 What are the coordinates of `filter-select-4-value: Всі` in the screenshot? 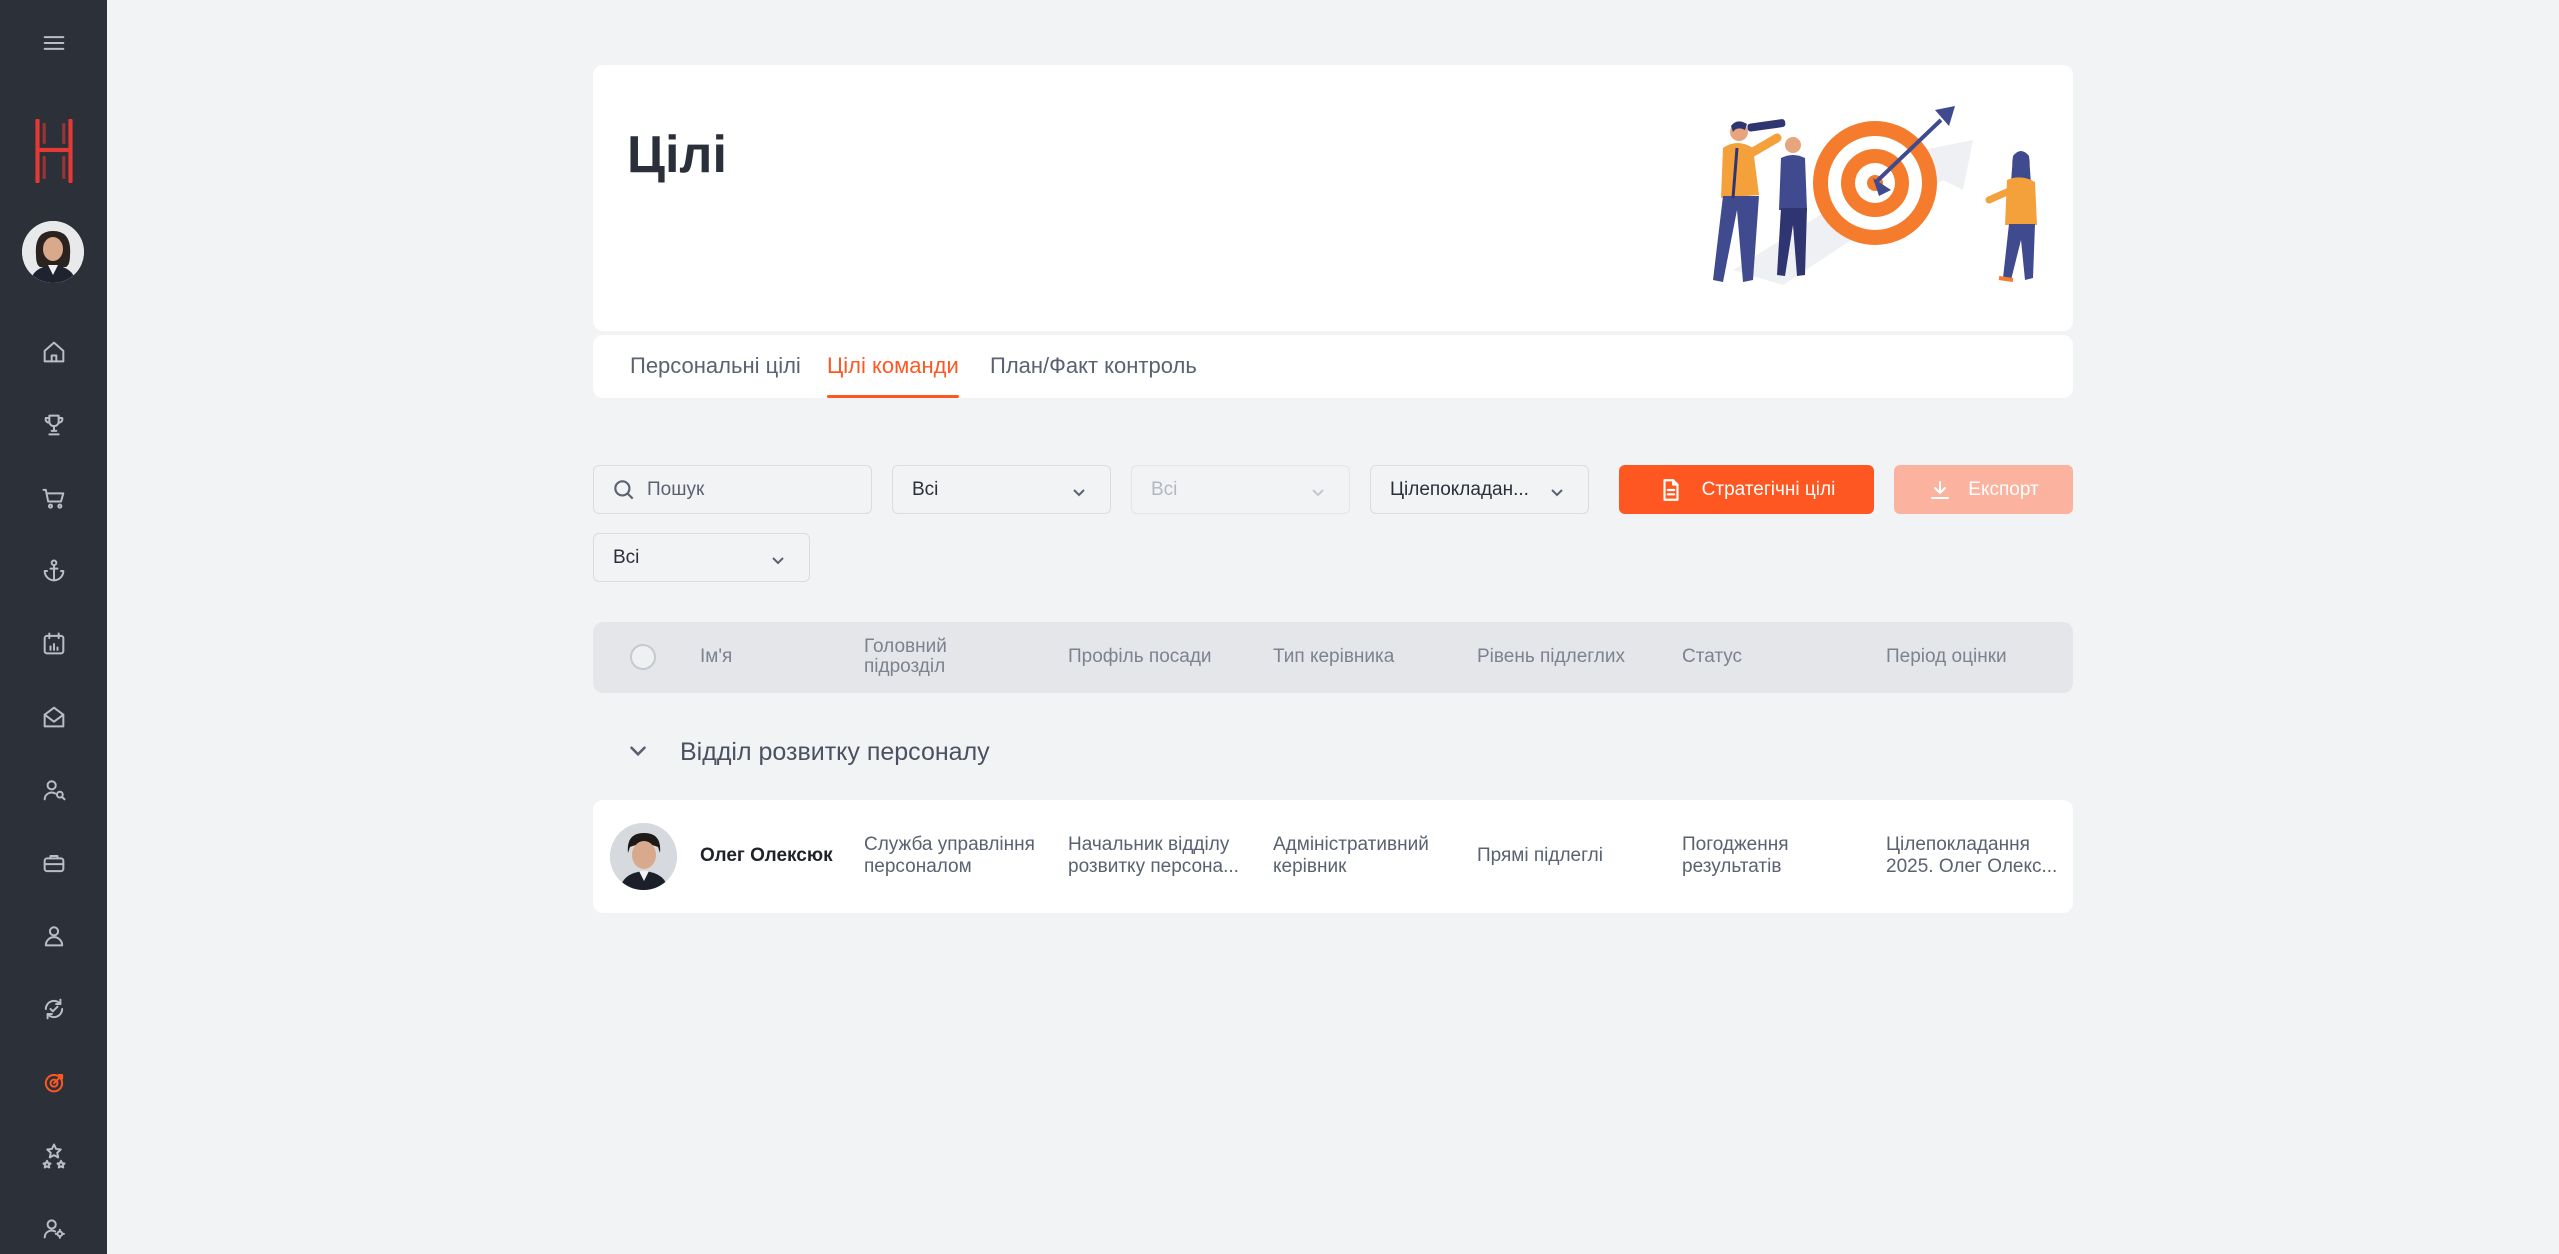 It's located at (626, 557).